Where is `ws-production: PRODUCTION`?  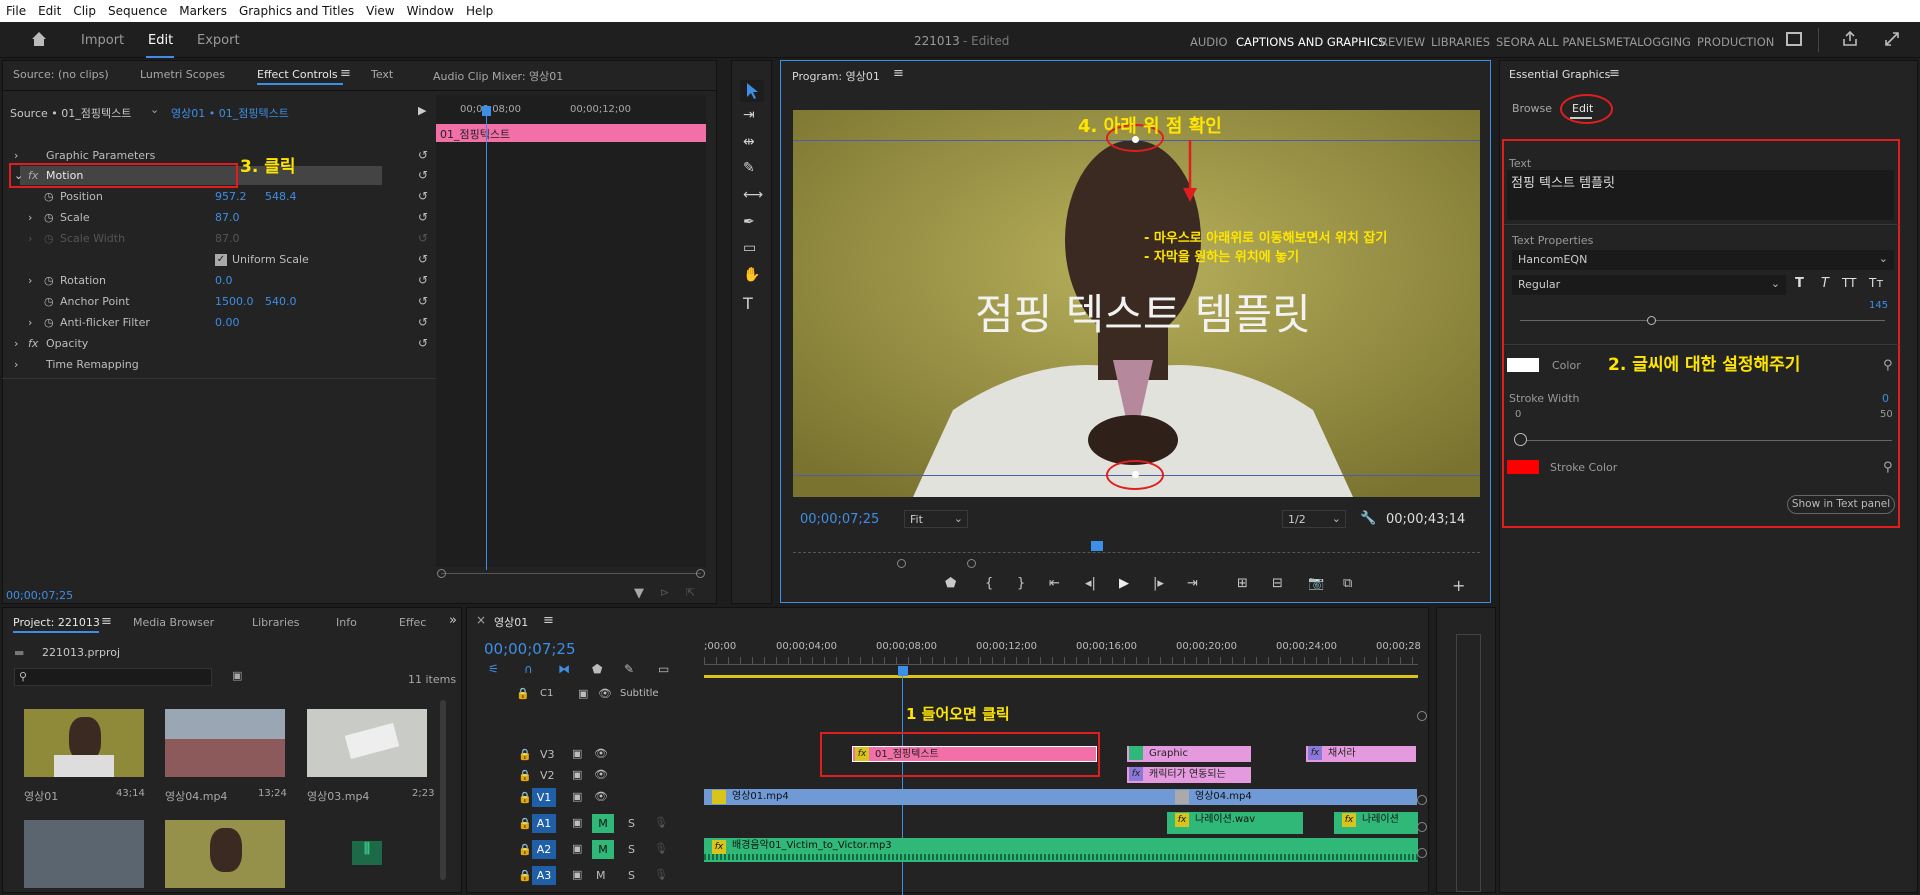
ws-production: PRODUCTION is located at coordinates (1735, 42).